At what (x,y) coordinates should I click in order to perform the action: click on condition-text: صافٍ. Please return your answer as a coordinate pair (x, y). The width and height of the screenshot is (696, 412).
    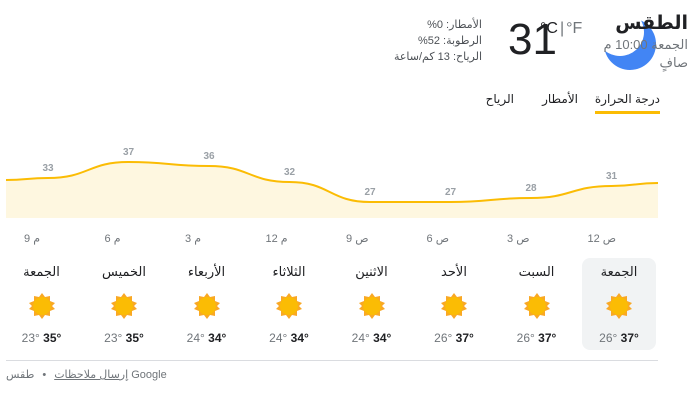
    Looking at the image, I should click on (673, 62).